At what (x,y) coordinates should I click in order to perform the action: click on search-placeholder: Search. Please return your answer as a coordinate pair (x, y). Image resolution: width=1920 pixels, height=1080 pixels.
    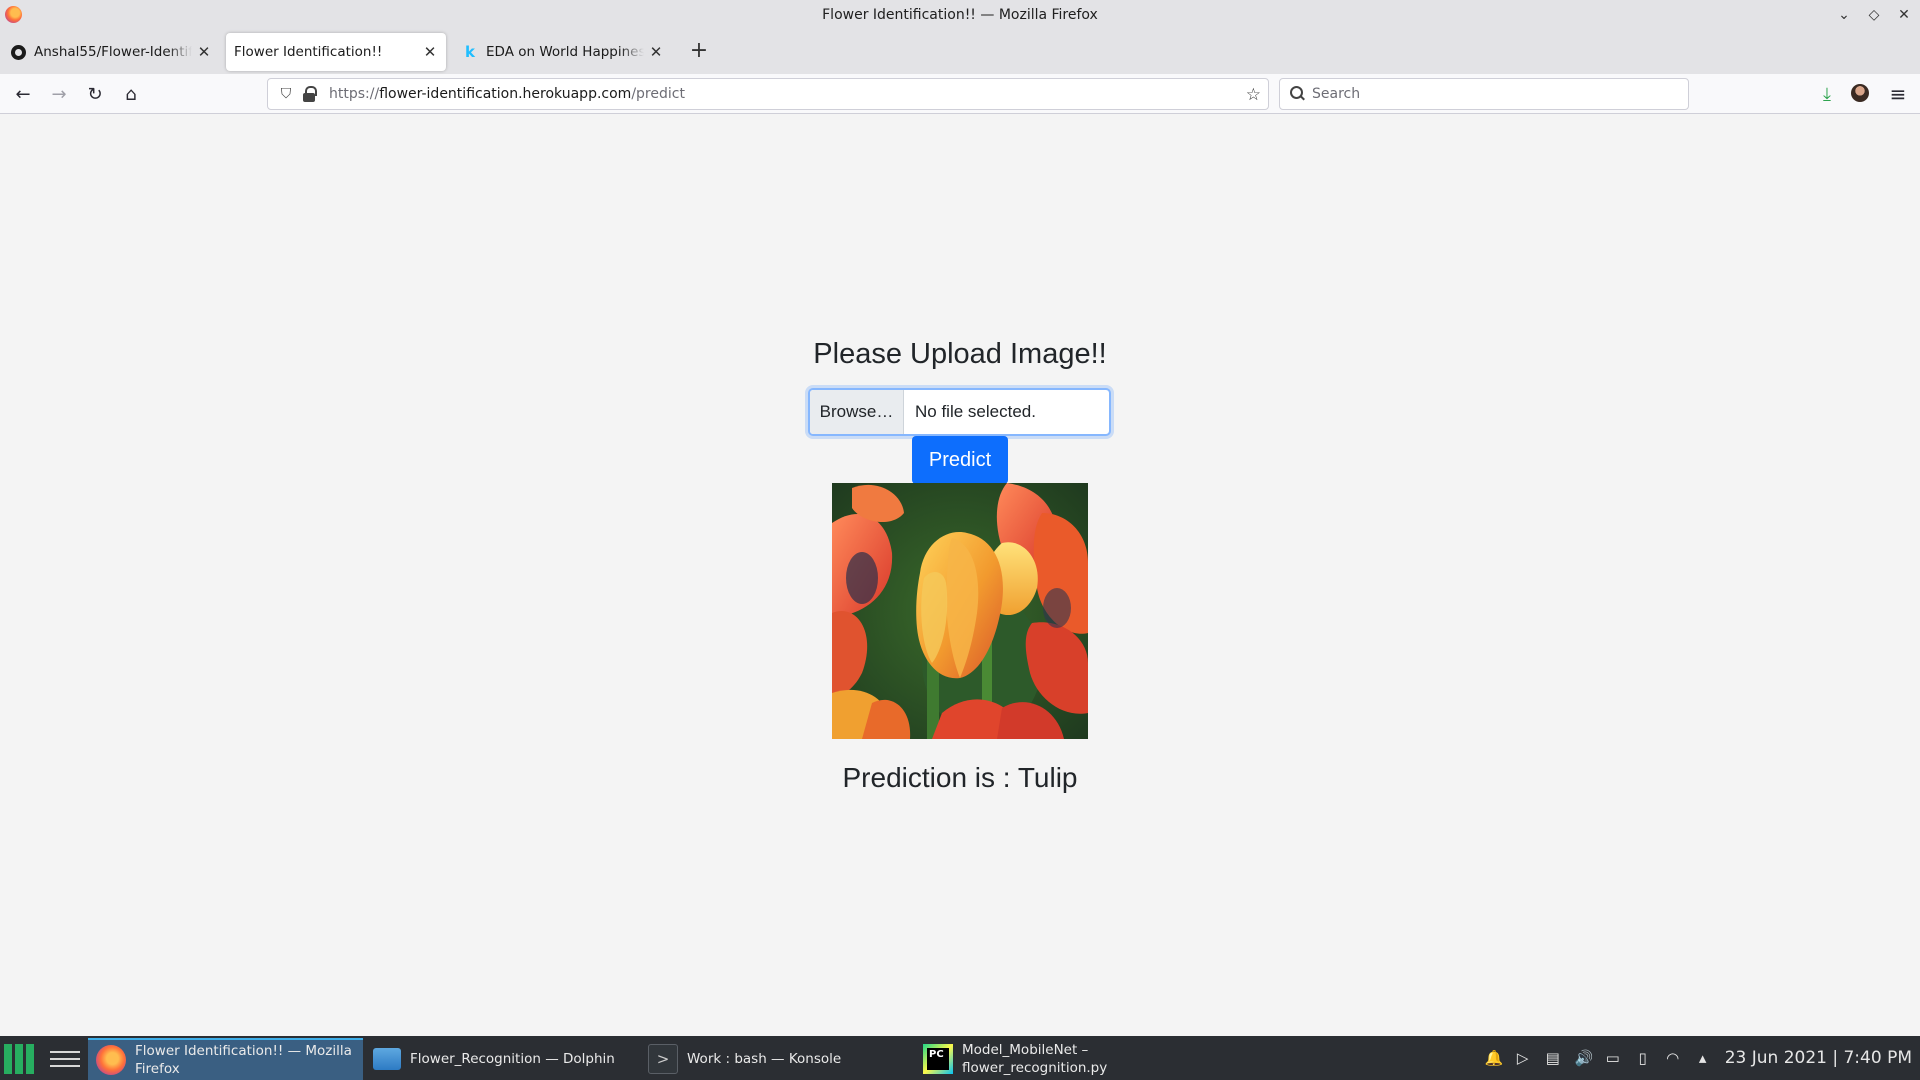
    Looking at the image, I should click on (1336, 94).